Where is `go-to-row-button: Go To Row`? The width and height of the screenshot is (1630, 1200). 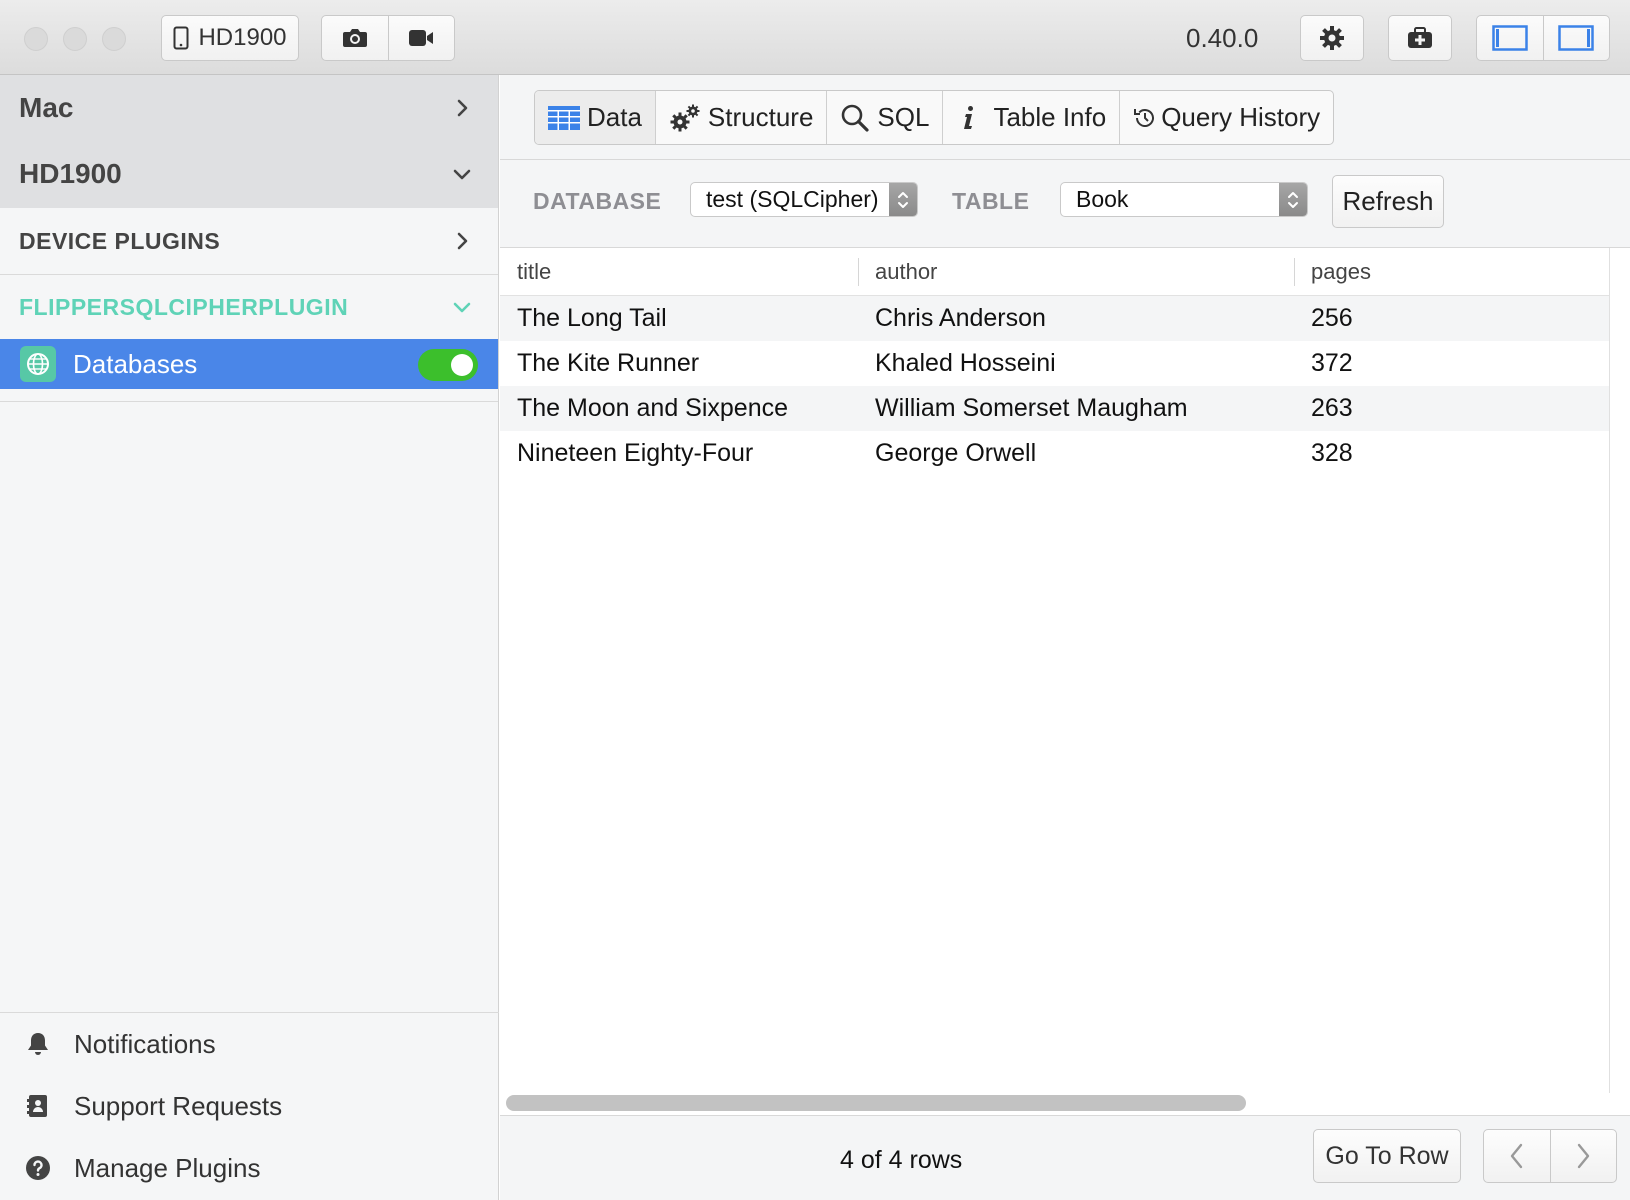
go-to-row-button: Go To Row is located at coordinates (1387, 1156).